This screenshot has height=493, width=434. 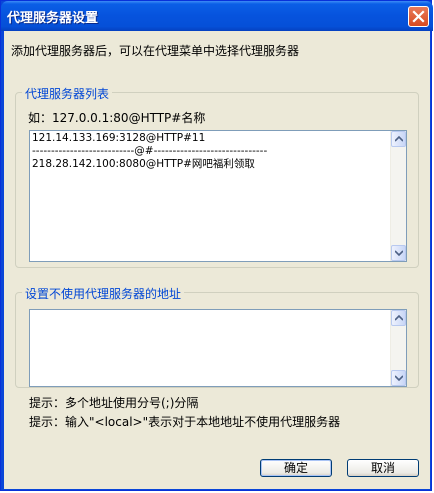 What do you see at coordinates (53, 18) in the screenshot?
I see `window-title: 代理服务器设置` at bounding box center [53, 18].